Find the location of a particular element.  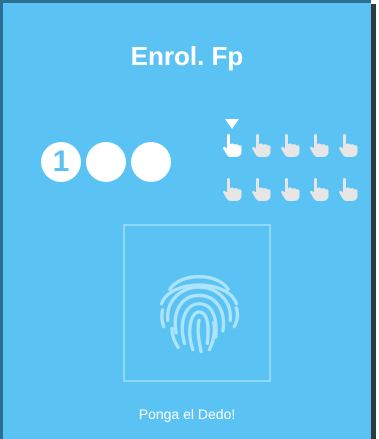

status-prompt: Ponga el Dedo! is located at coordinates (187, 414).